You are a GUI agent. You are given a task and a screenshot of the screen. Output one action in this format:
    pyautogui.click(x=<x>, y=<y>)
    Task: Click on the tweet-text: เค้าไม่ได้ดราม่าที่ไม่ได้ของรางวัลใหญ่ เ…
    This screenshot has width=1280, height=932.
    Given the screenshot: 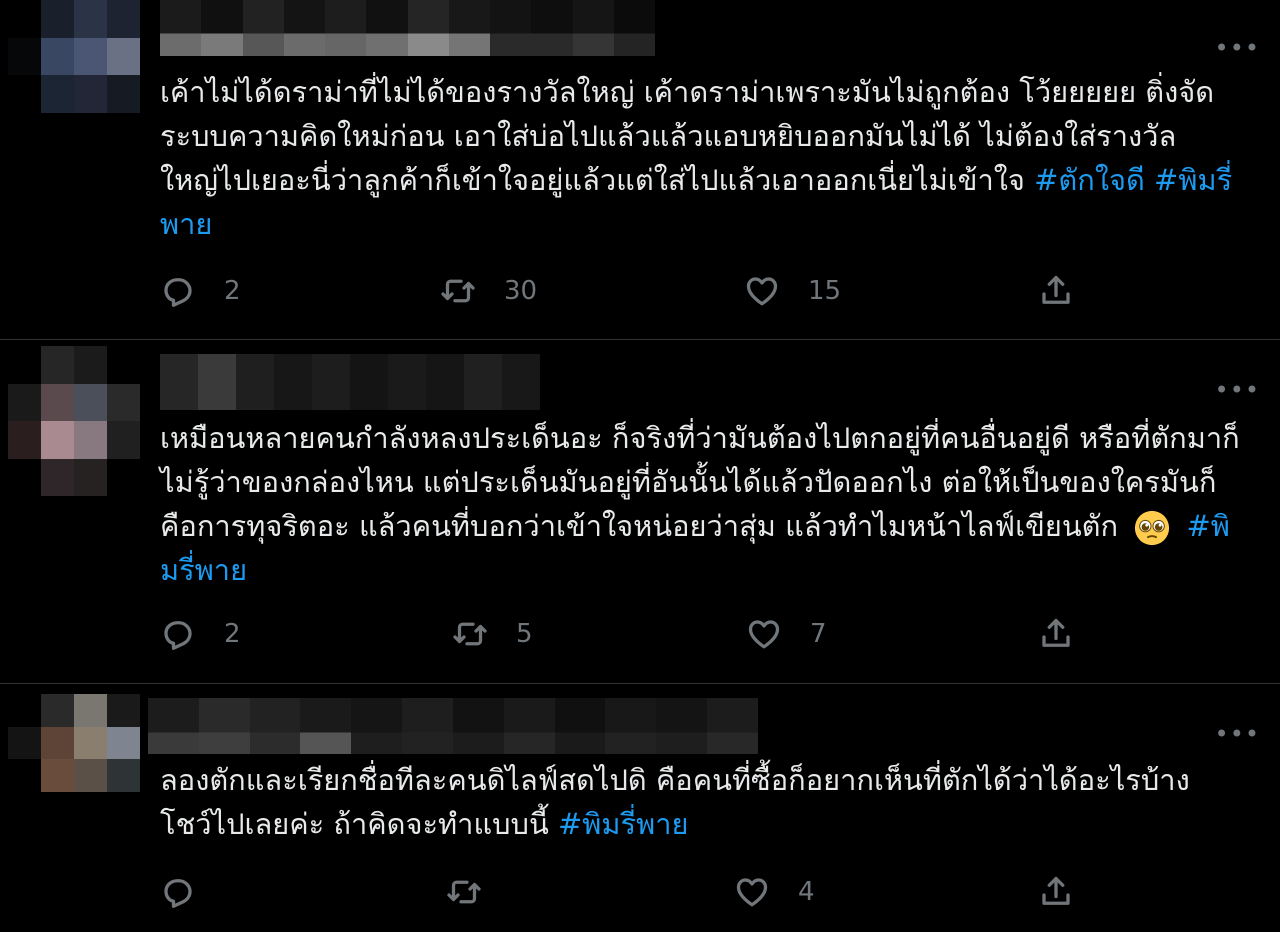 What is the action you would take?
    pyautogui.click(x=696, y=158)
    